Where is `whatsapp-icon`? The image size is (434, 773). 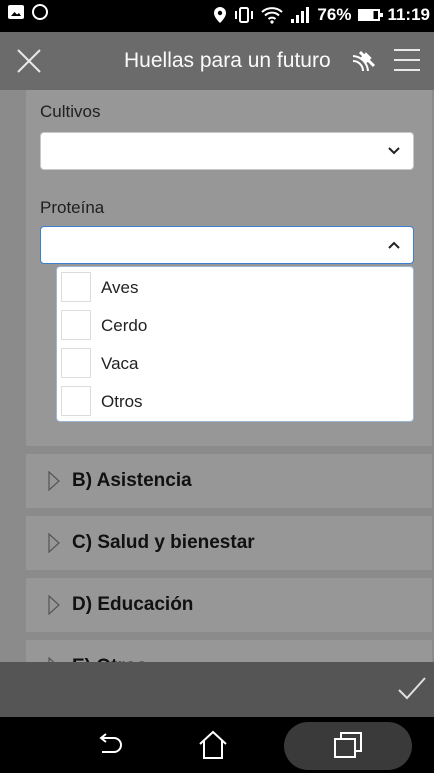 whatsapp-icon is located at coordinates (40, 12).